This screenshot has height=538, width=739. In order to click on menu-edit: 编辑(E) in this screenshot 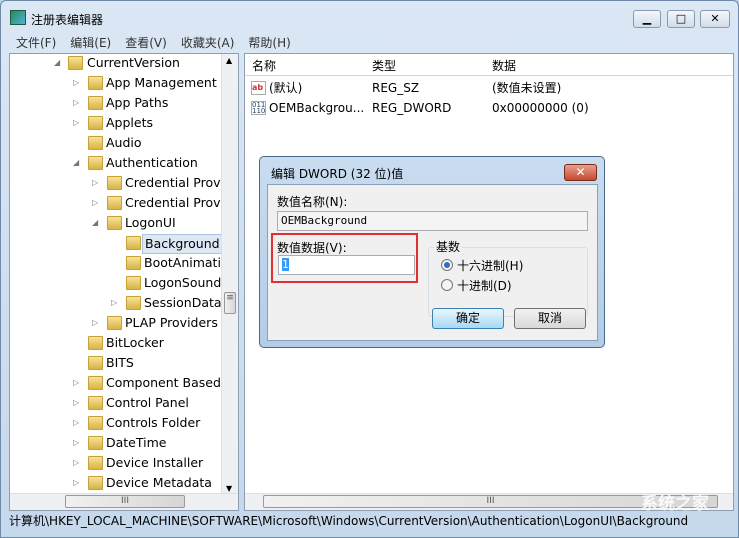, I will do `click(90, 41)`.